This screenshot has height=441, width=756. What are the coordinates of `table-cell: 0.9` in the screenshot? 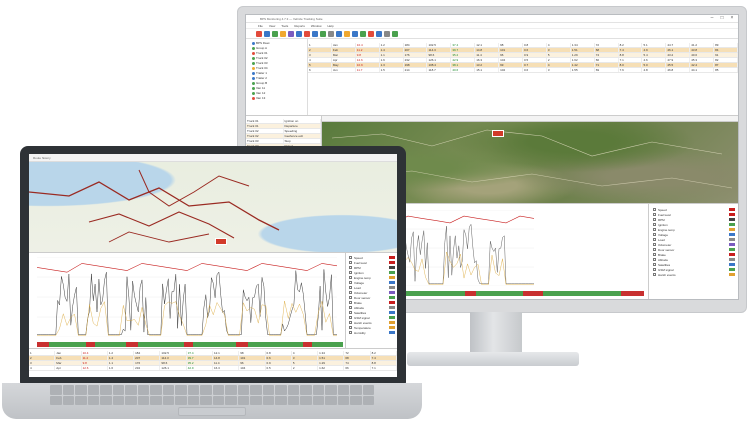 It's located at (279, 363).